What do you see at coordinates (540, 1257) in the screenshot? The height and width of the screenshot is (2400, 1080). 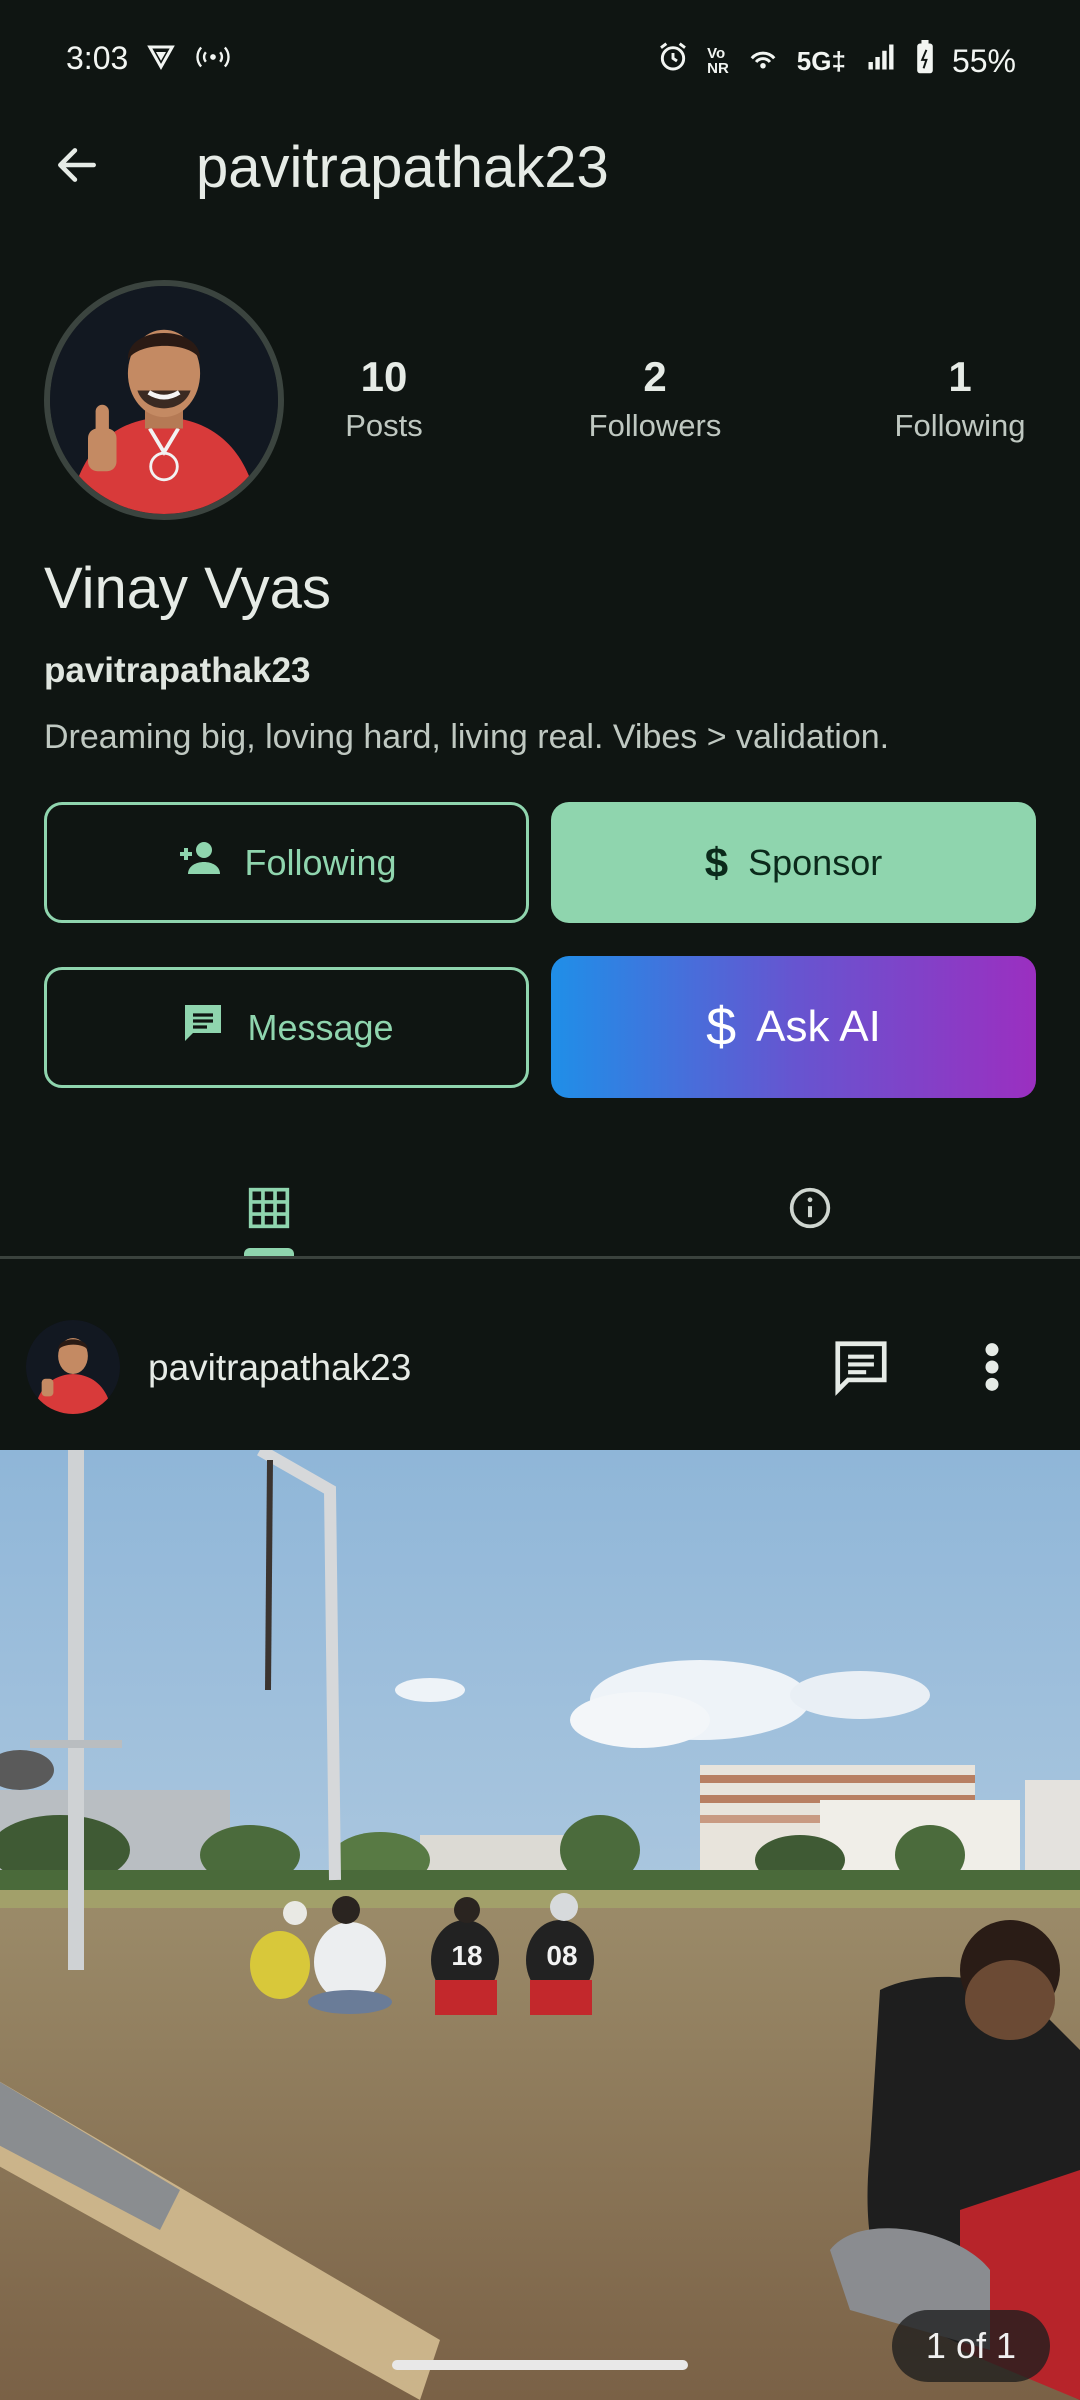 I see `divider` at bounding box center [540, 1257].